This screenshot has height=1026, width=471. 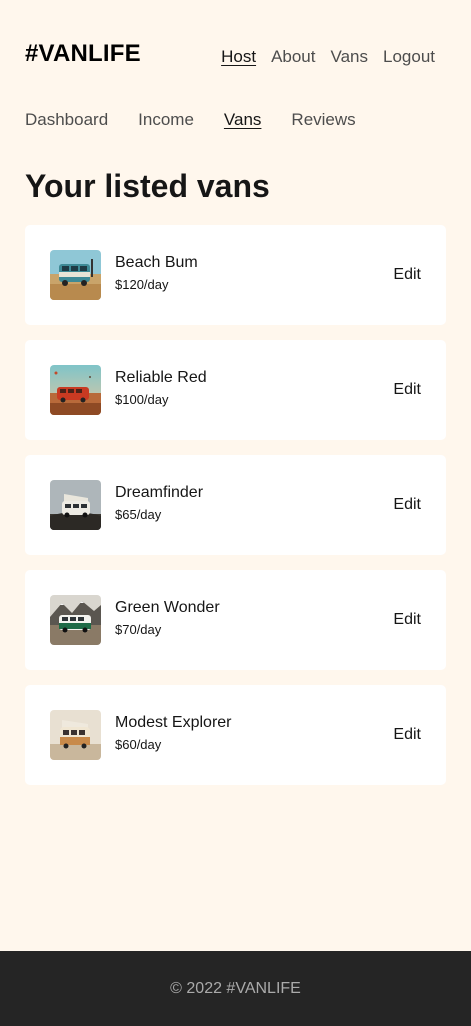 I want to click on host-nav-income: Income, so click(x=166, y=120).